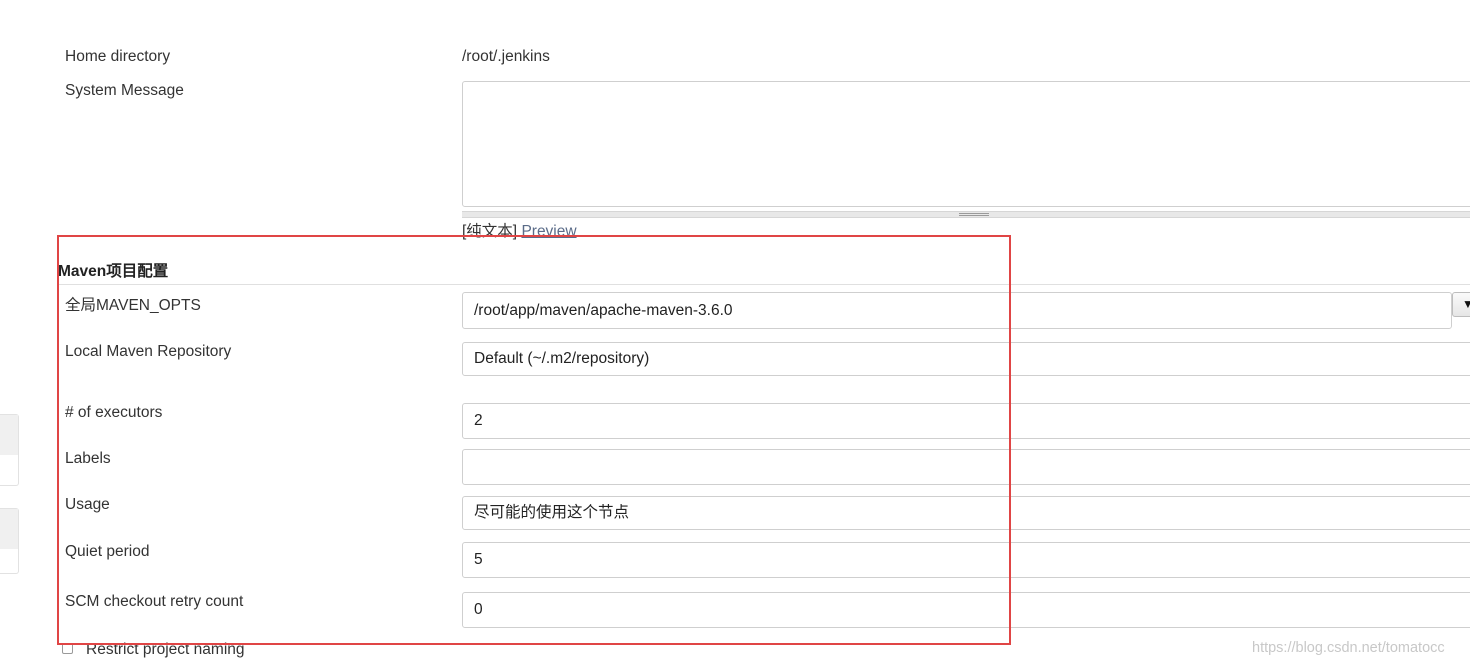 This screenshot has height=667, width=1470. I want to click on dropdown-arrow-icon: ▼, so click(1466, 304).